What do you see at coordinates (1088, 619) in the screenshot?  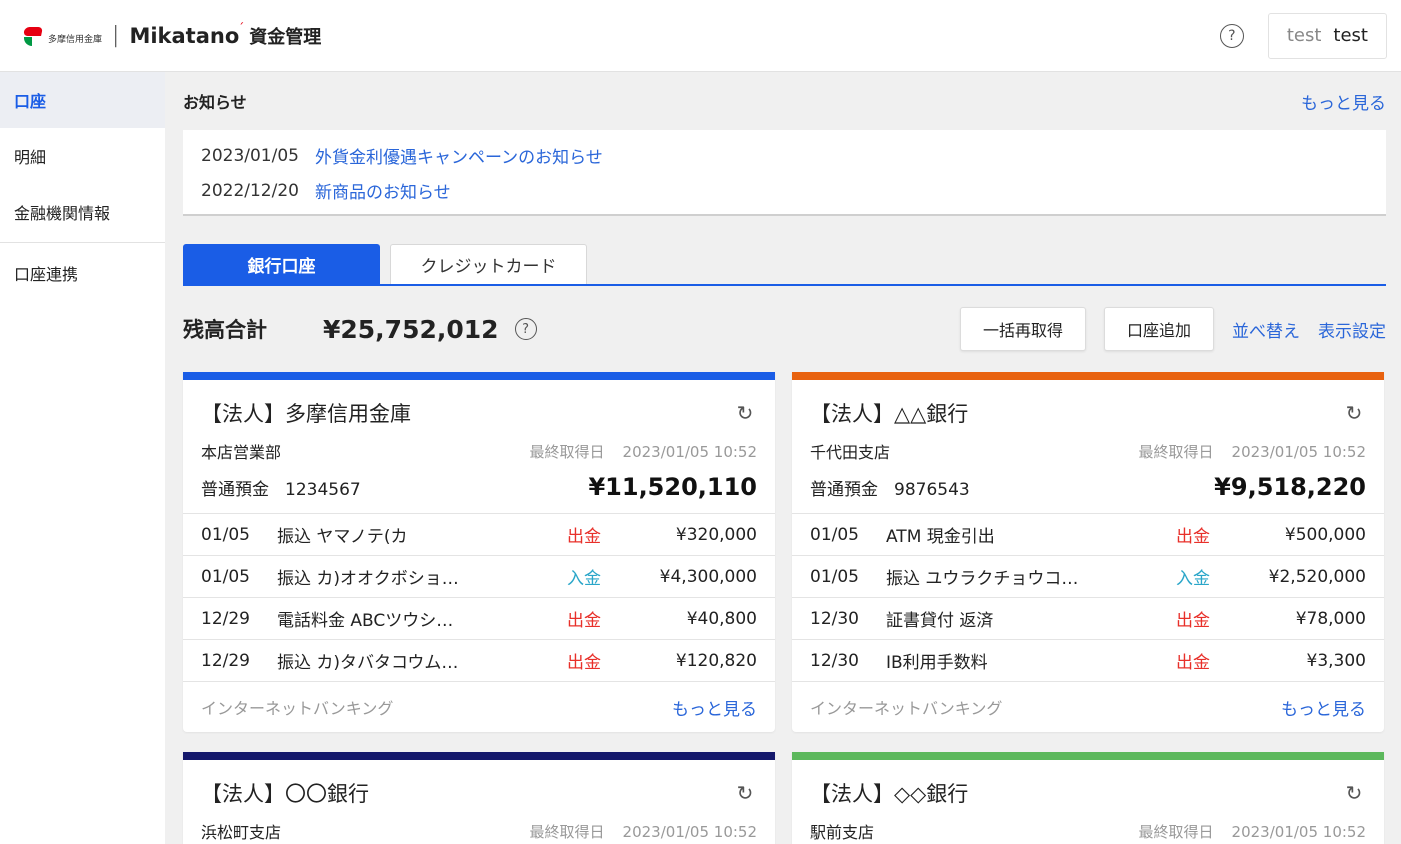 I see `table-row: 12/30 証書貸付 返済 出金 ¥78,000` at bounding box center [1088, 619].